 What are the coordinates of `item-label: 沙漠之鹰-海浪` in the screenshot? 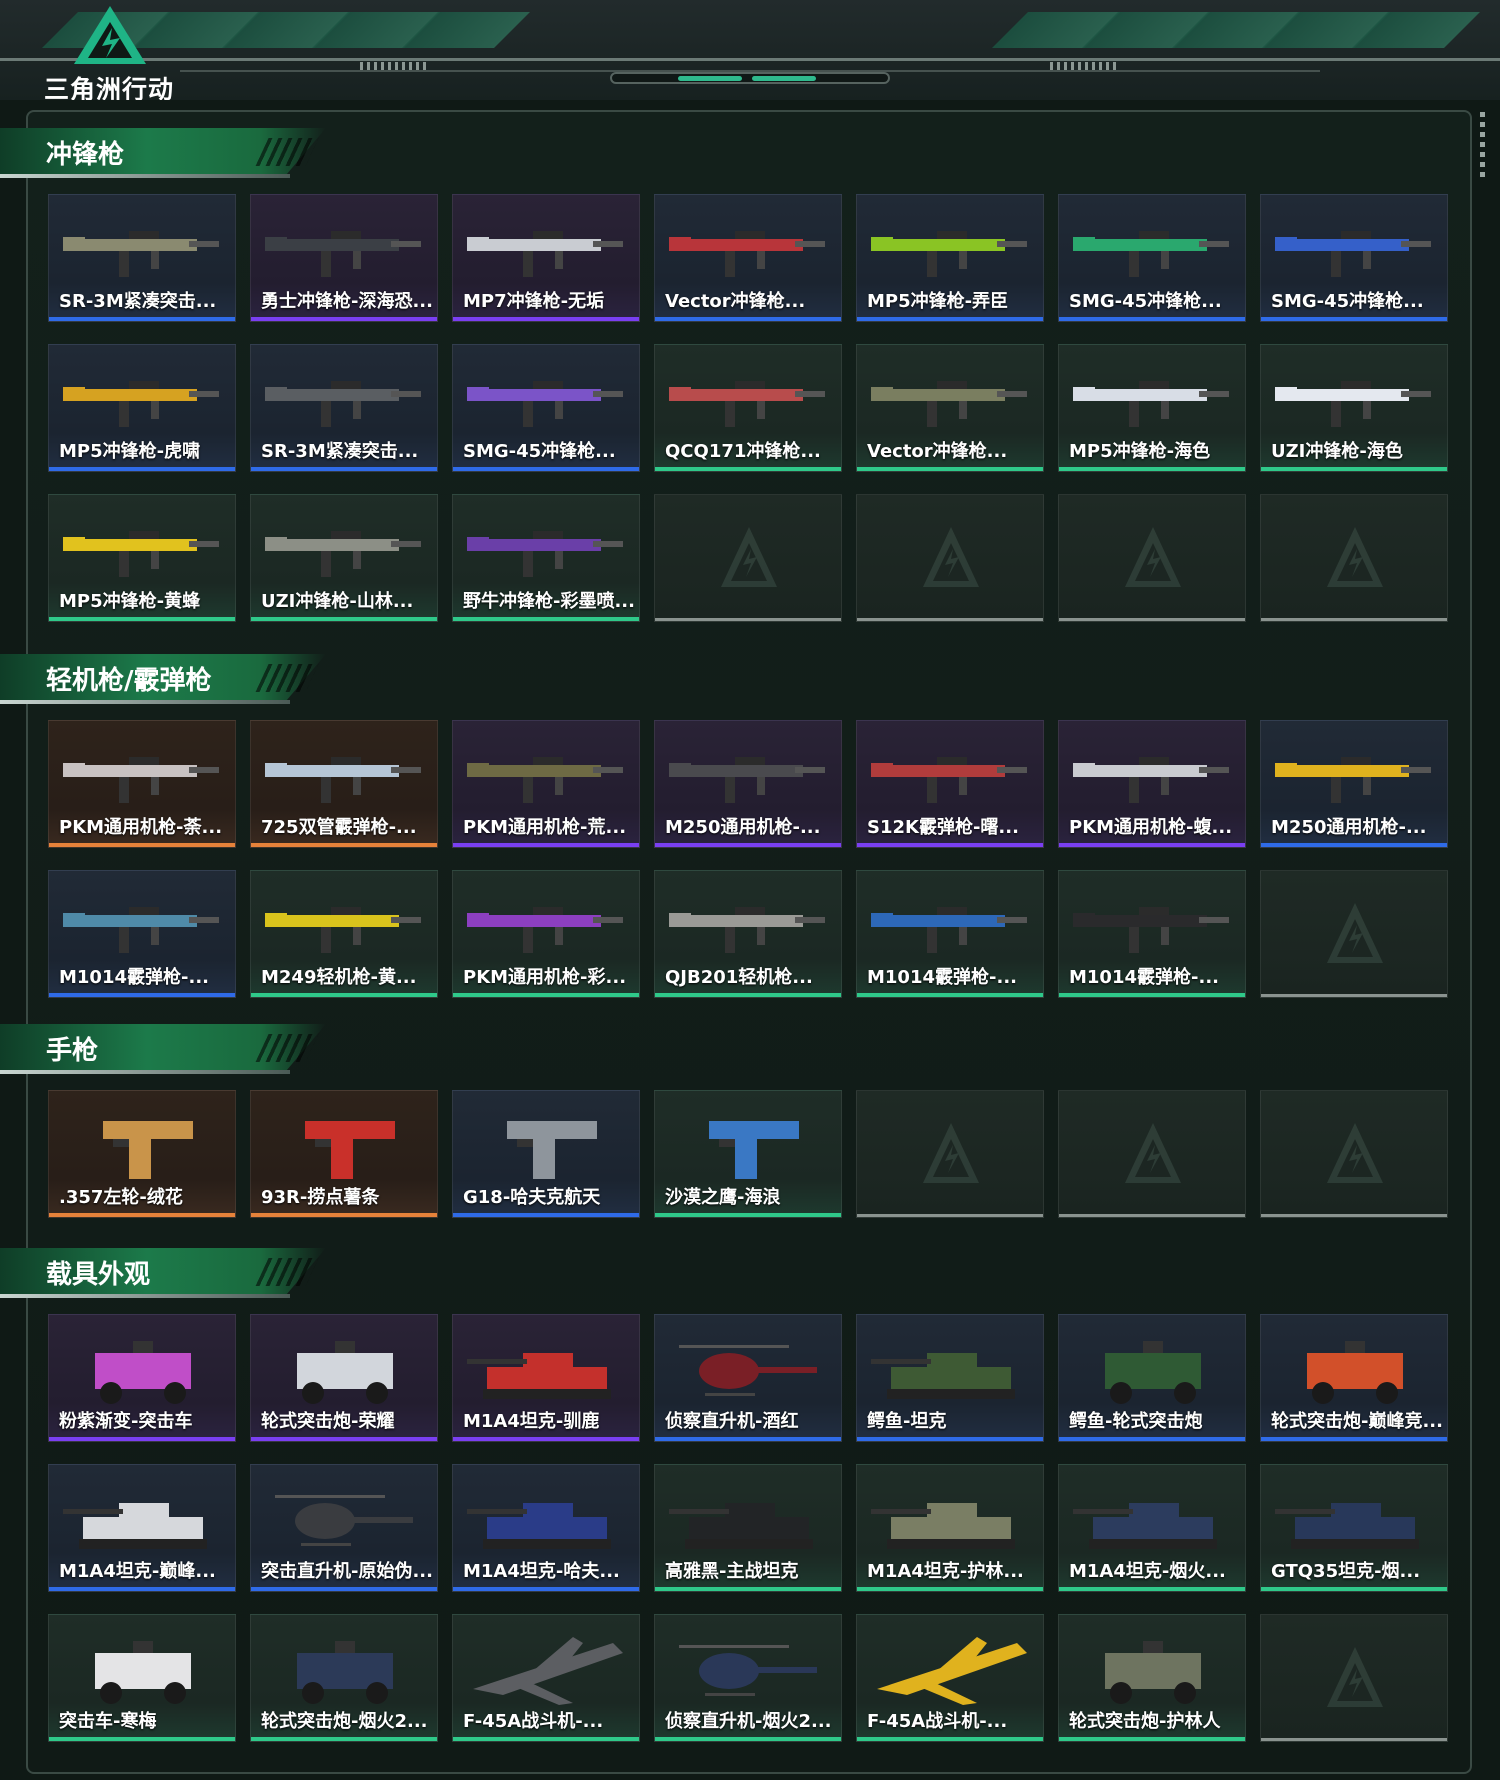 It's located at (723, 1197).